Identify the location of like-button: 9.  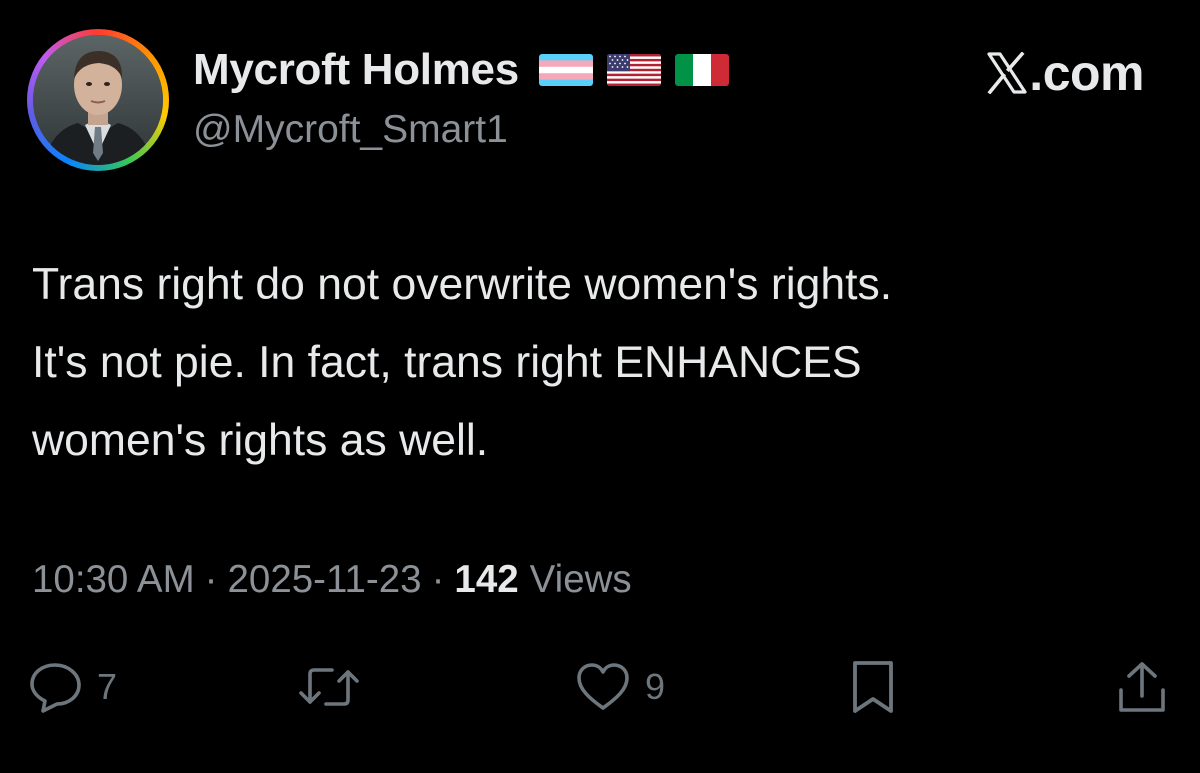
(620, 687).